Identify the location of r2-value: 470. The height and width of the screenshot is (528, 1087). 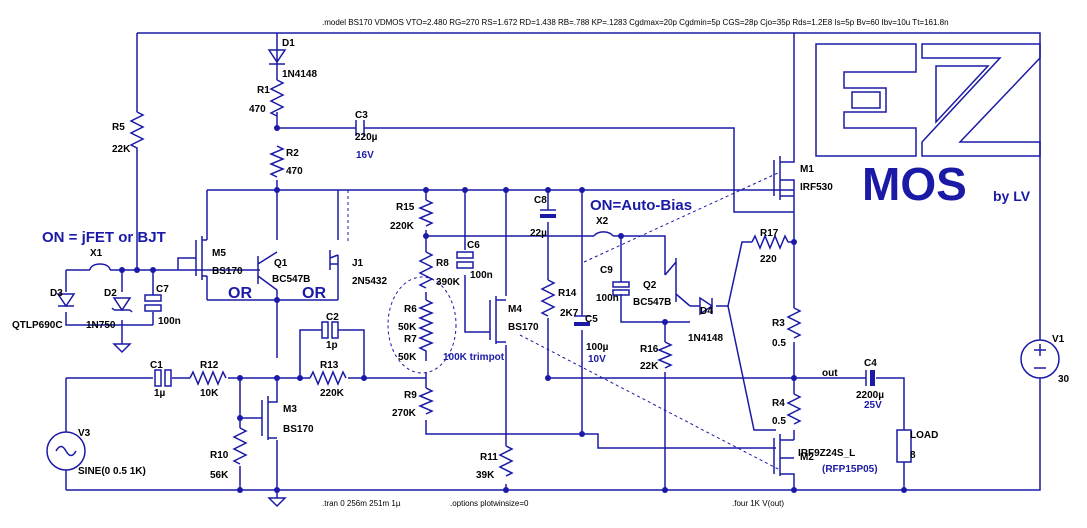
(294, 171).